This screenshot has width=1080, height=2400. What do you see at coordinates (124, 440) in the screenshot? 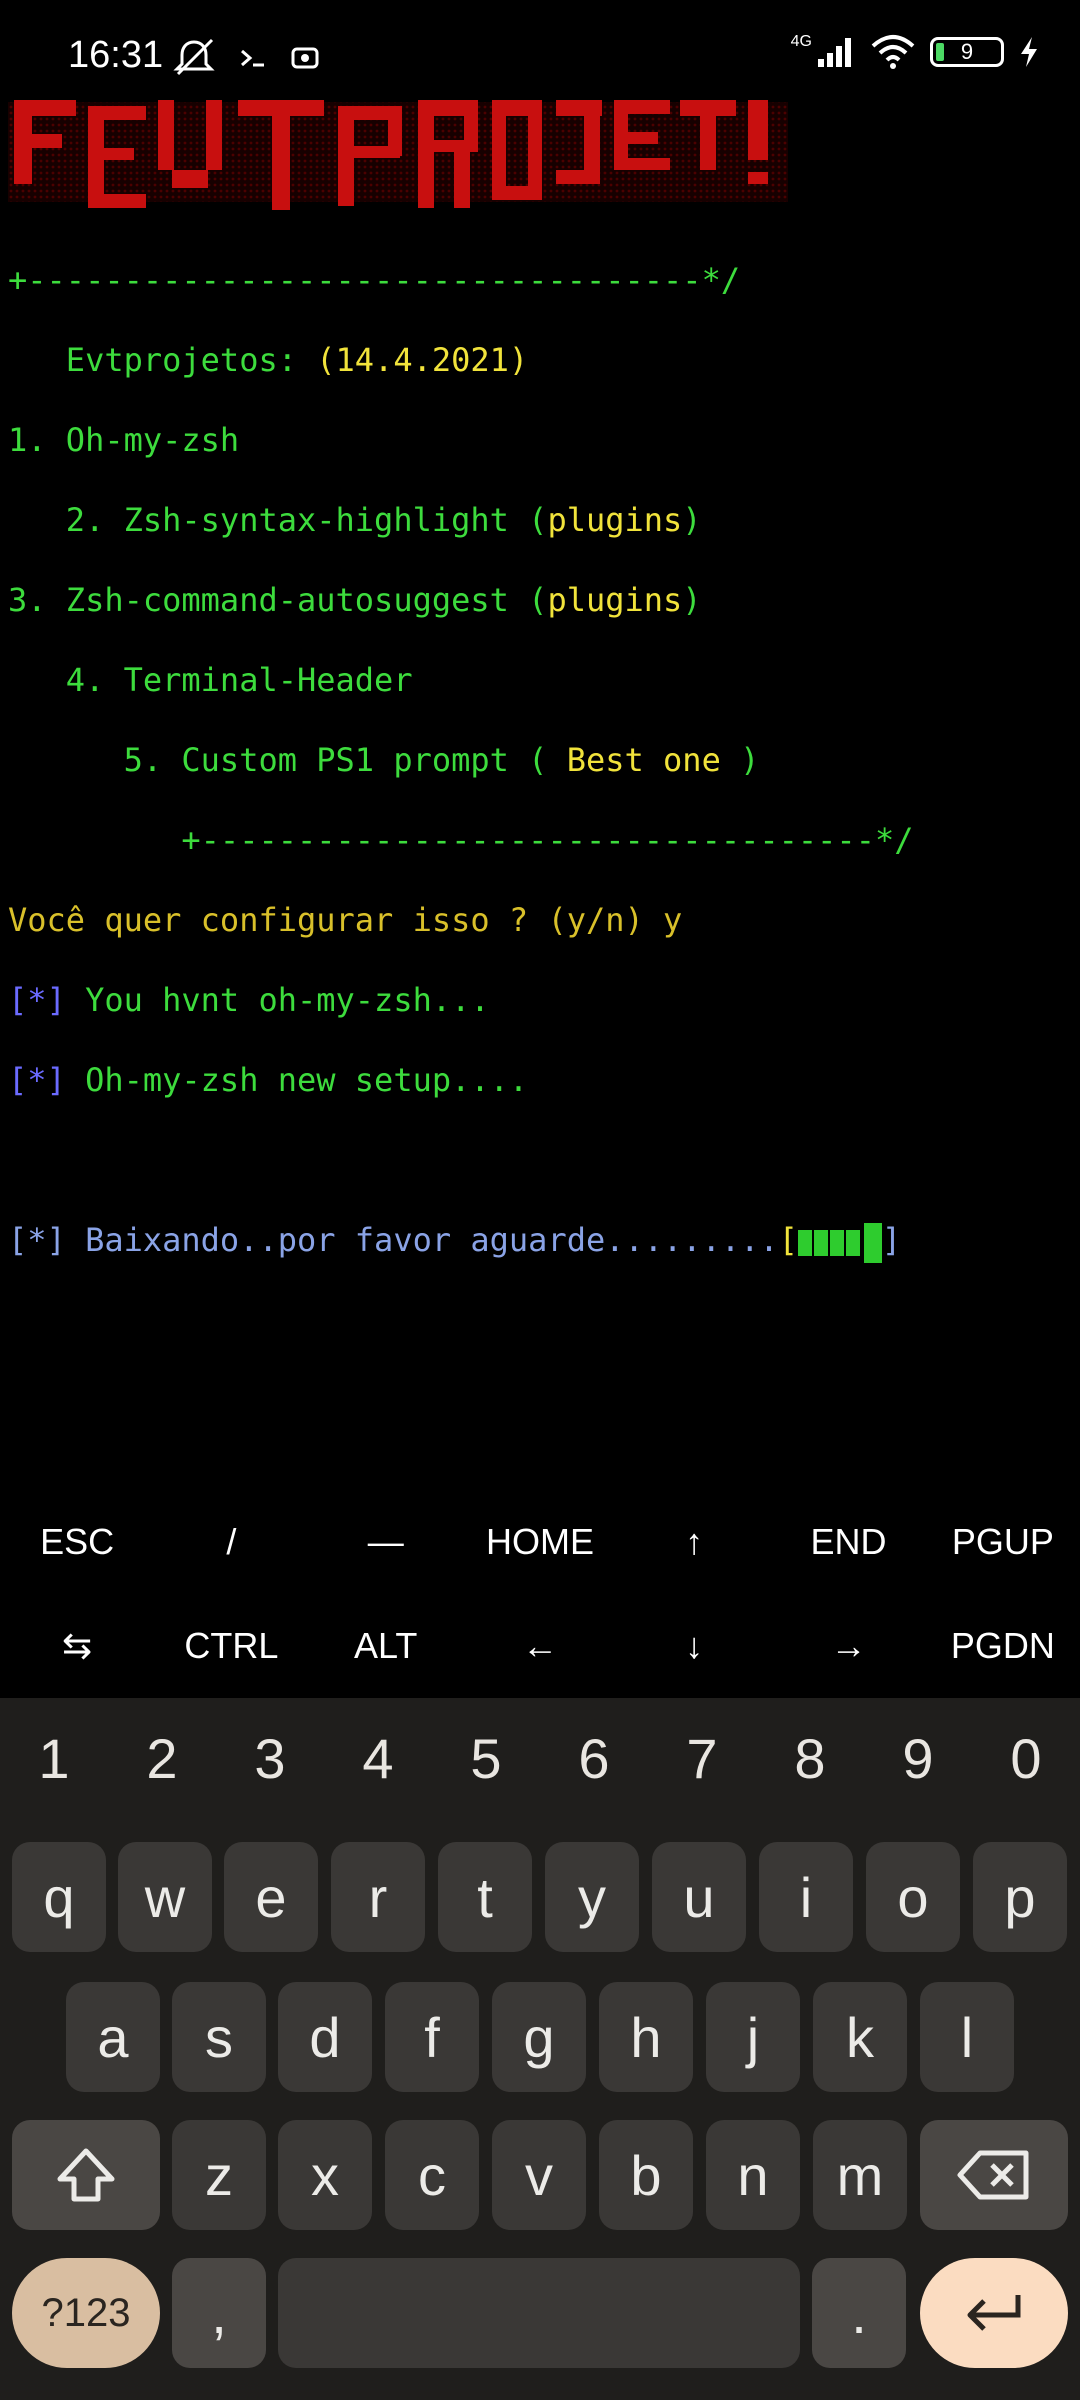
I see `menu-item: 1. Oh-my-zsh` at bounding box center [124, 440].